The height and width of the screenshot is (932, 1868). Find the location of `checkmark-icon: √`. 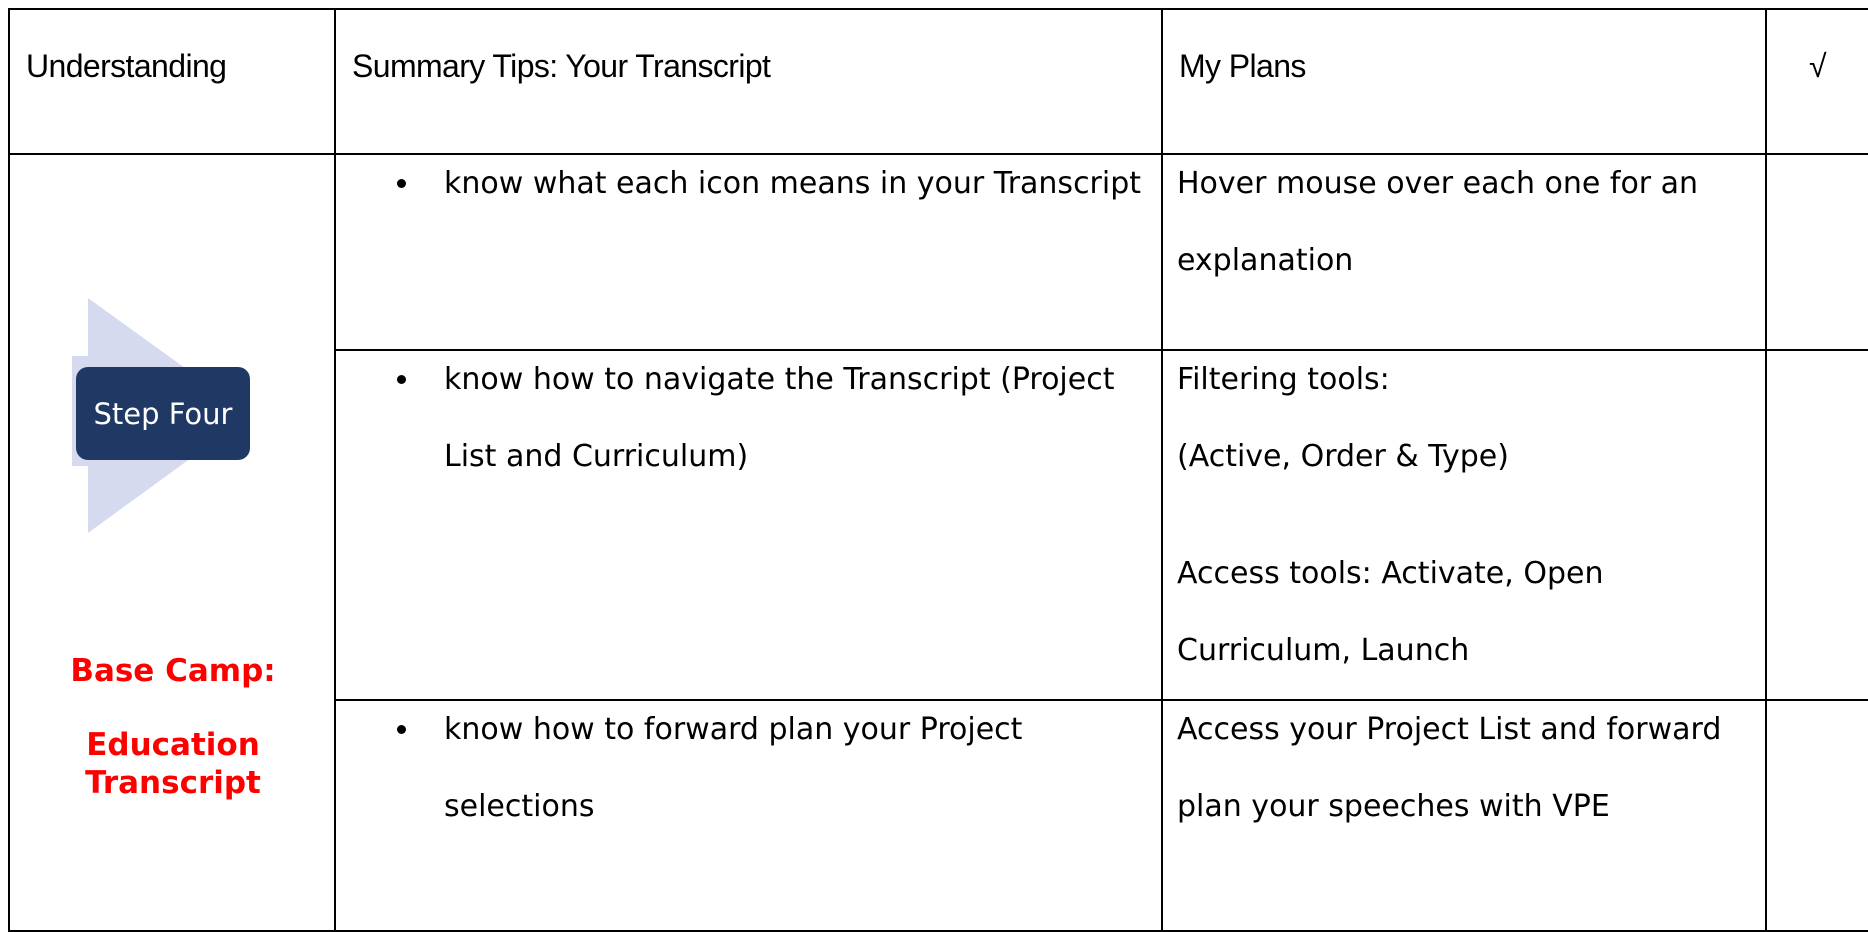

checkmark-icon: √ is located at coordinates (1818, 66).